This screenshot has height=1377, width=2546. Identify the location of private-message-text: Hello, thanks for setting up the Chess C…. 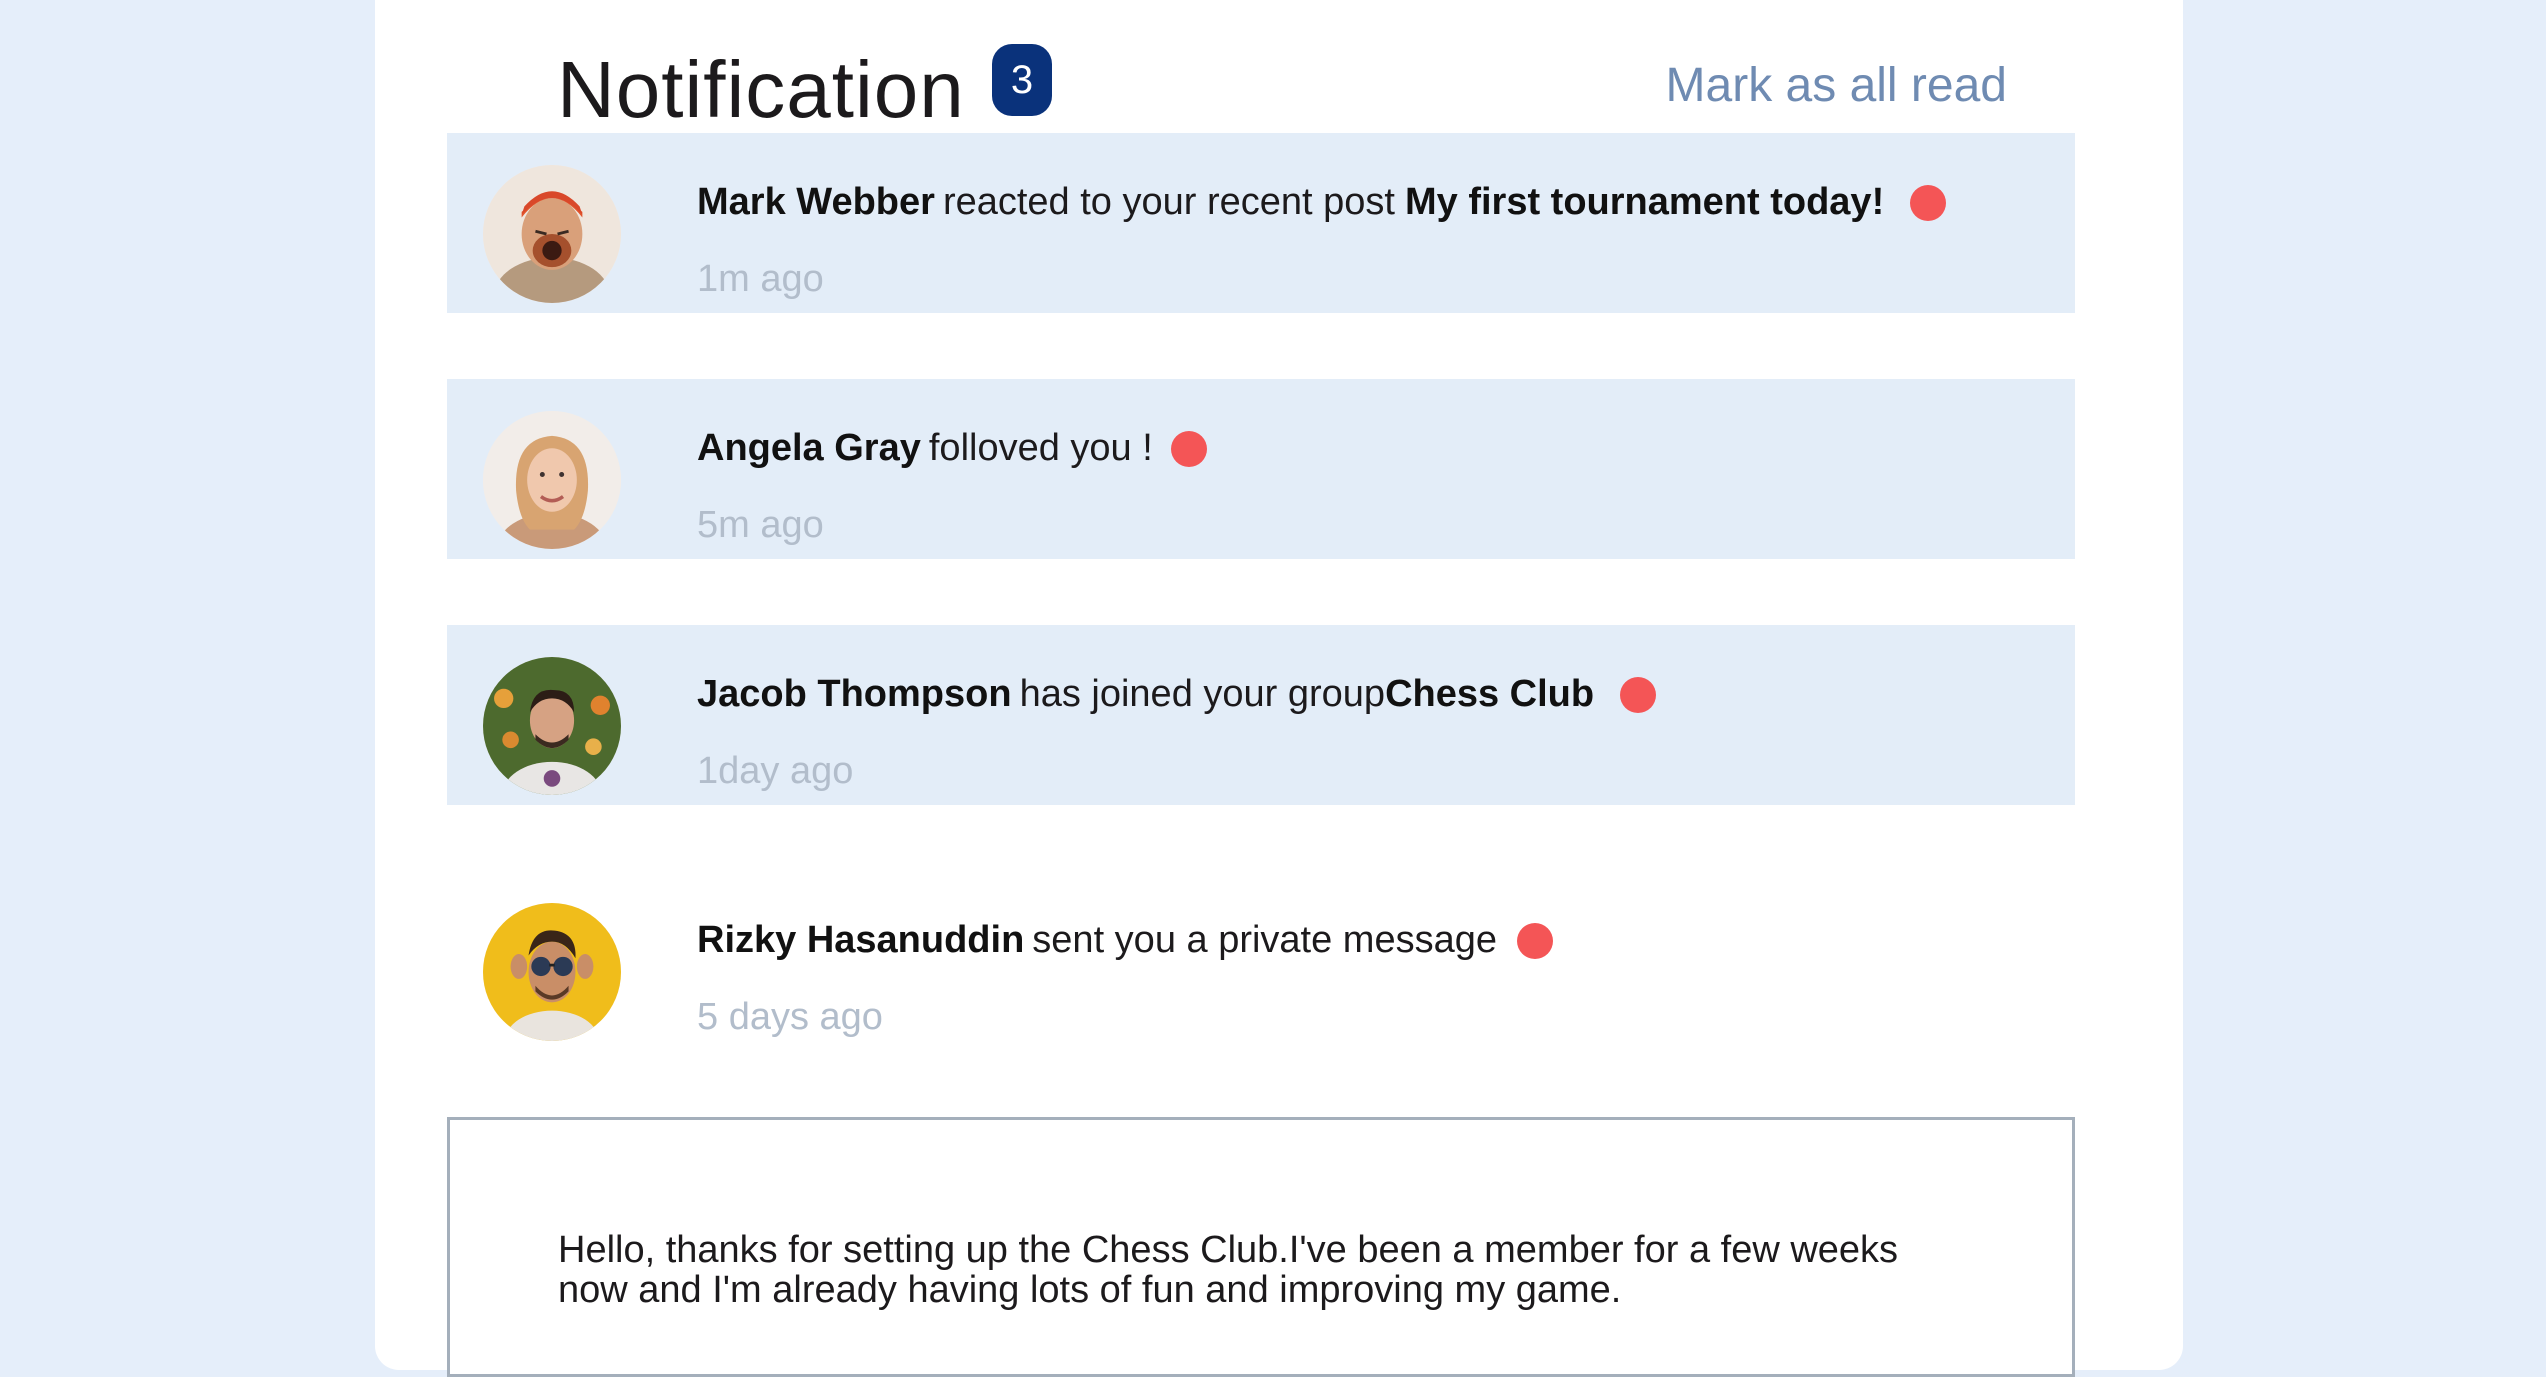
(1228, 1270).